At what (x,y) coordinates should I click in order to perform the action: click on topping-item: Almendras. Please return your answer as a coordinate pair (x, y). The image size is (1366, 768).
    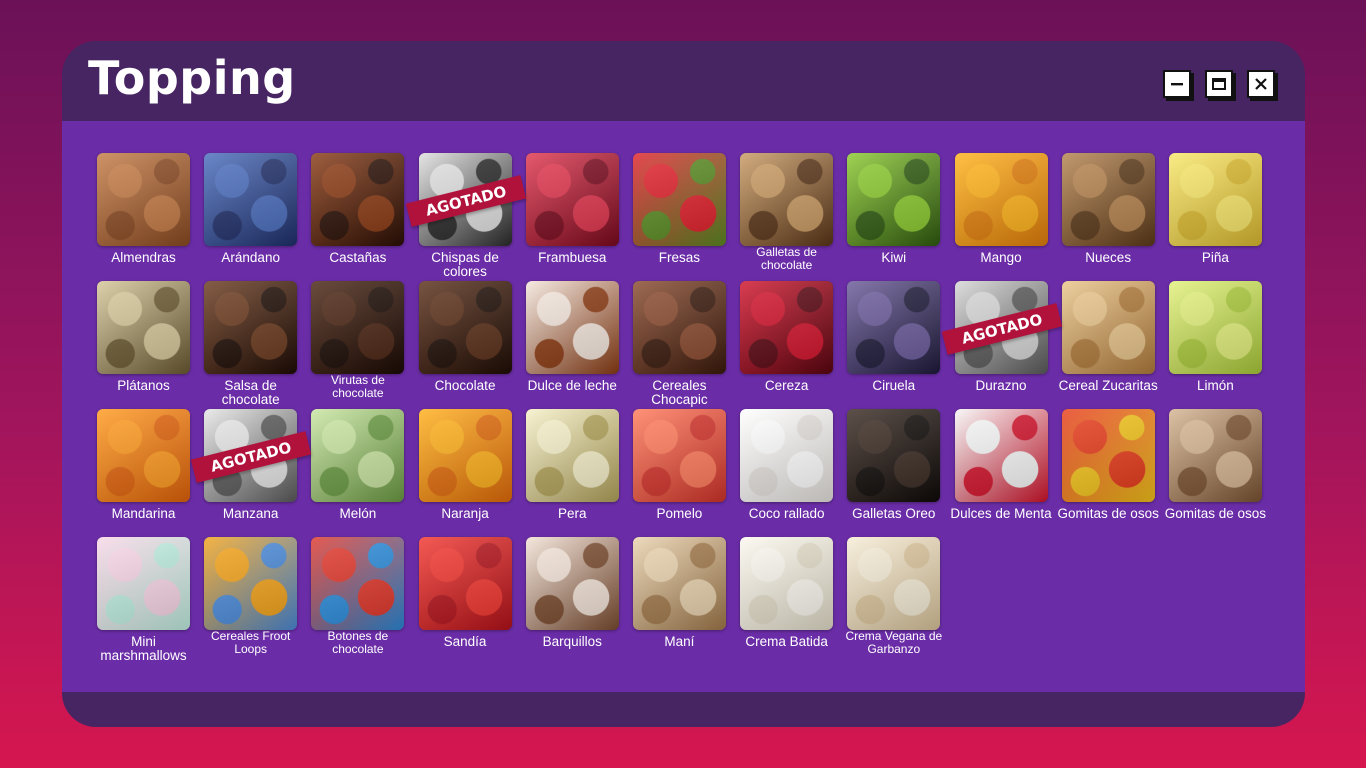
    Looking at the image, I should click on (143, 217).